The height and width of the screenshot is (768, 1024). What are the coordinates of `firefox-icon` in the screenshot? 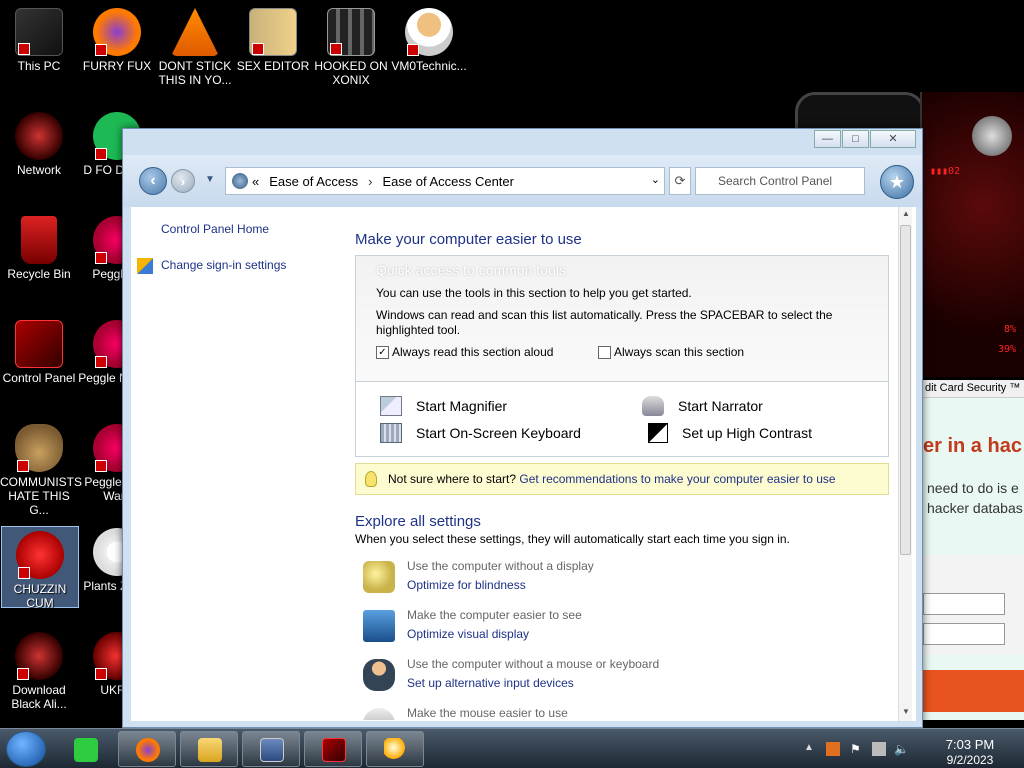 It's located at (117, 32).